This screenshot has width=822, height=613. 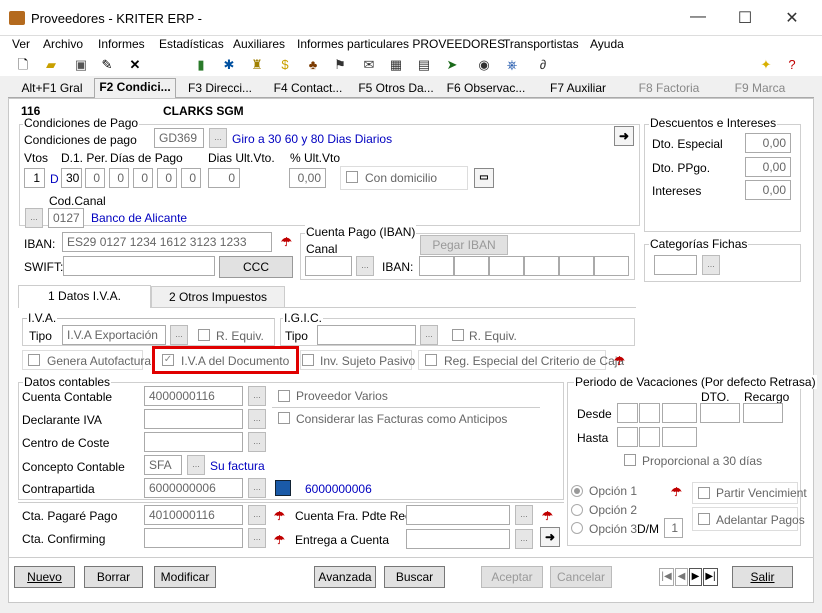 I want to click on vacaciones-dto-field, so click(x=720, y=413).